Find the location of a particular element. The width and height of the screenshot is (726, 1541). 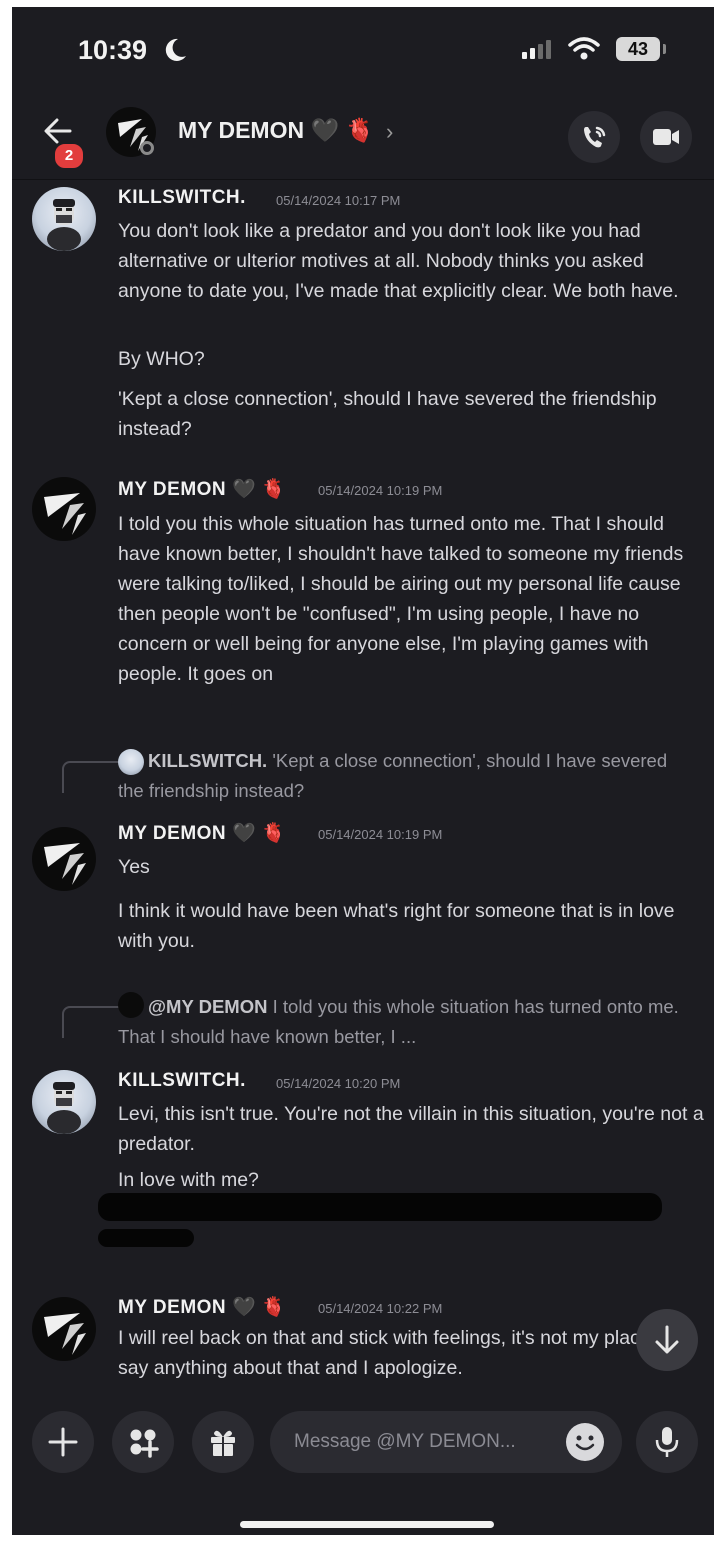

status-time: 10:39 is located at coordinates (113, 50).